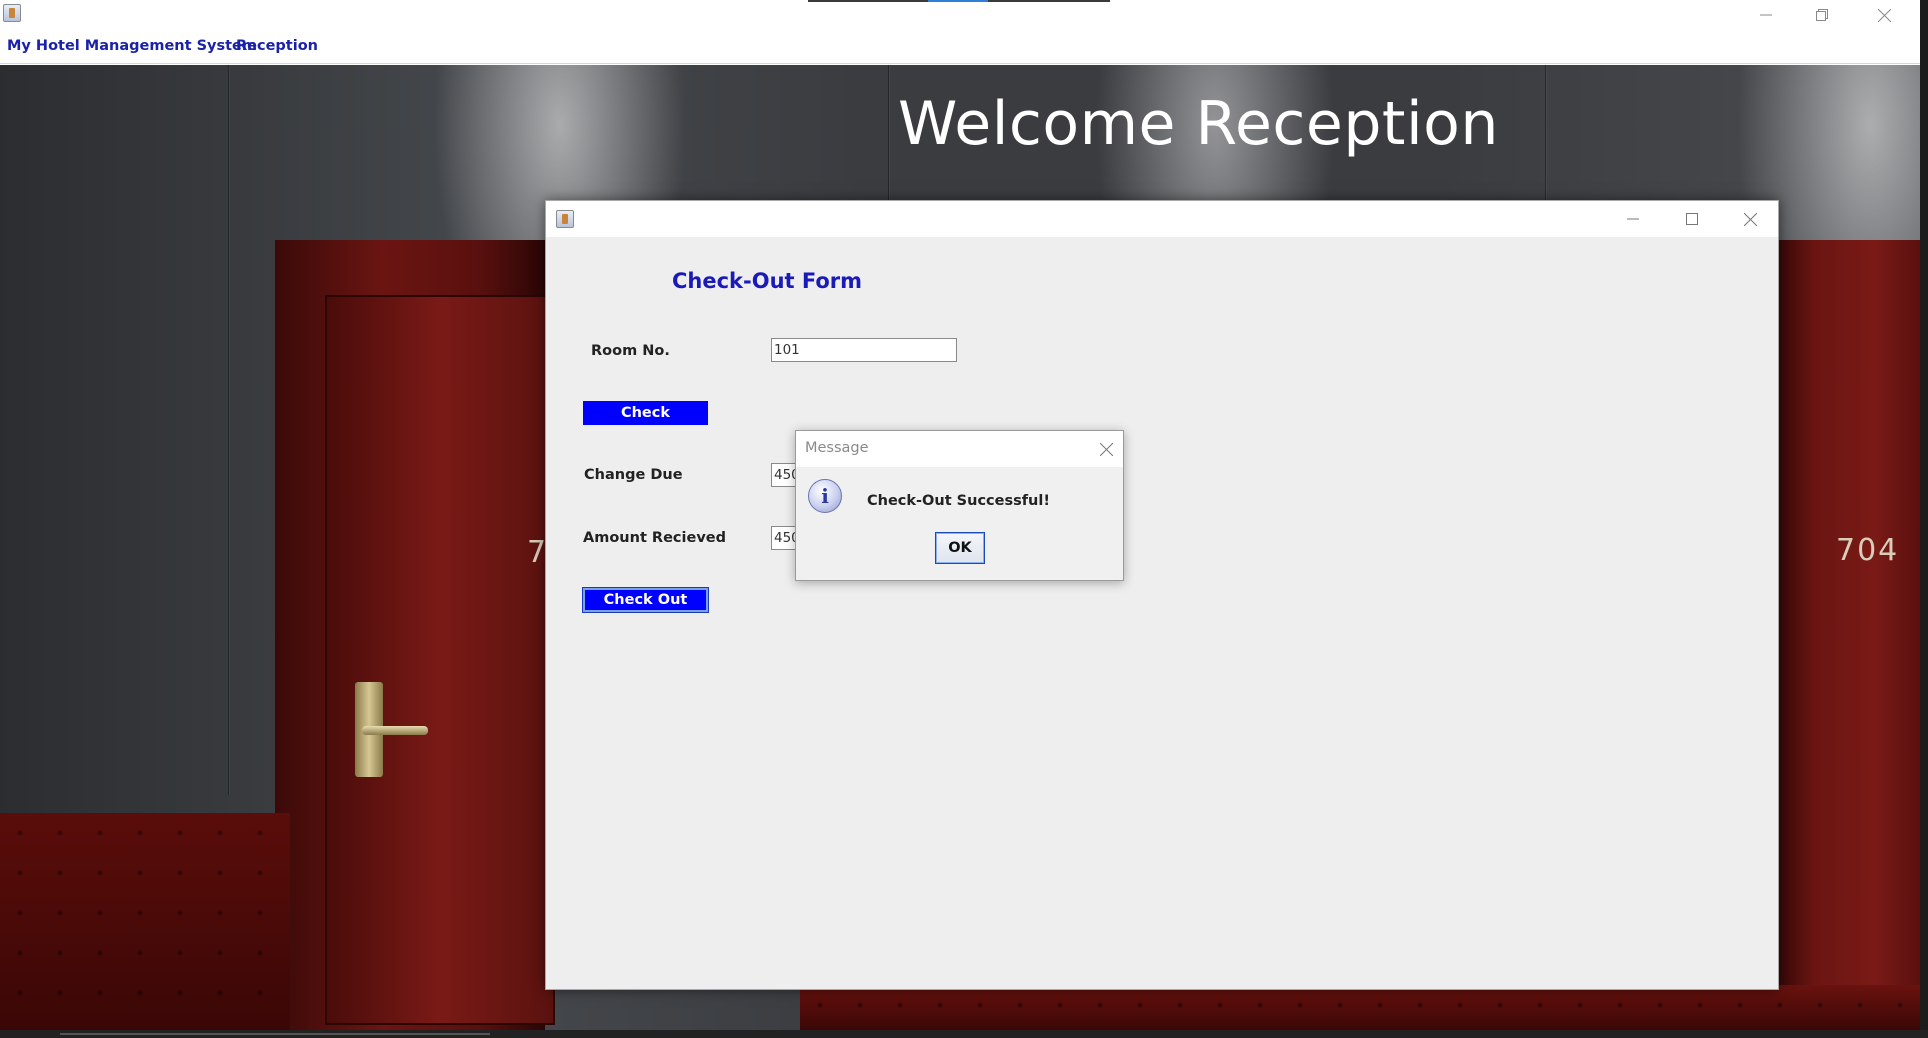  What do you see at coordinates (537, 552) in the screenshot?
I see `door-number-left: 7` at bounding box center [537, 552].